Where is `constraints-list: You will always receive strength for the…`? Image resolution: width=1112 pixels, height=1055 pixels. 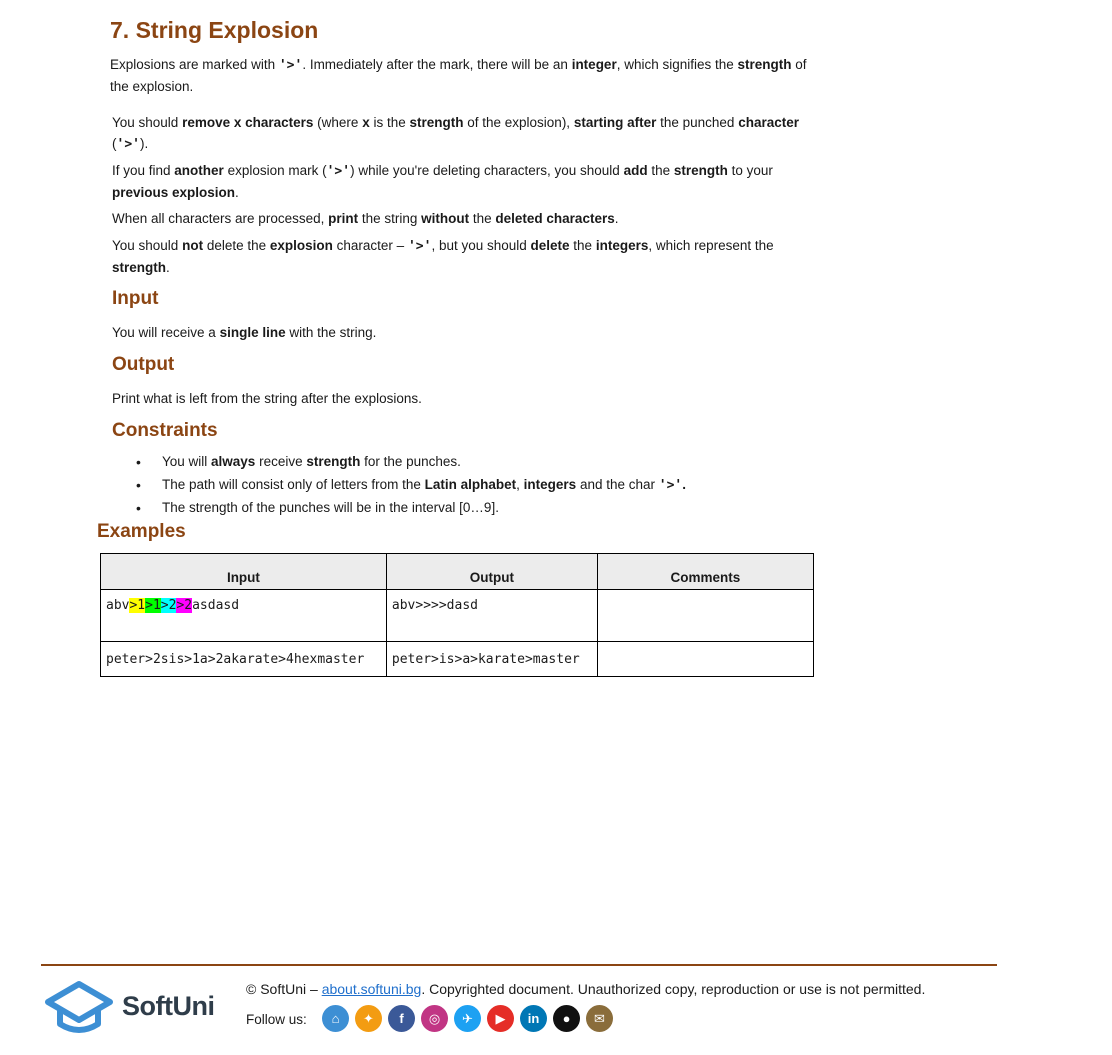
constraints-list: You will always receive strength for the… is located at coordinates (398, 485).